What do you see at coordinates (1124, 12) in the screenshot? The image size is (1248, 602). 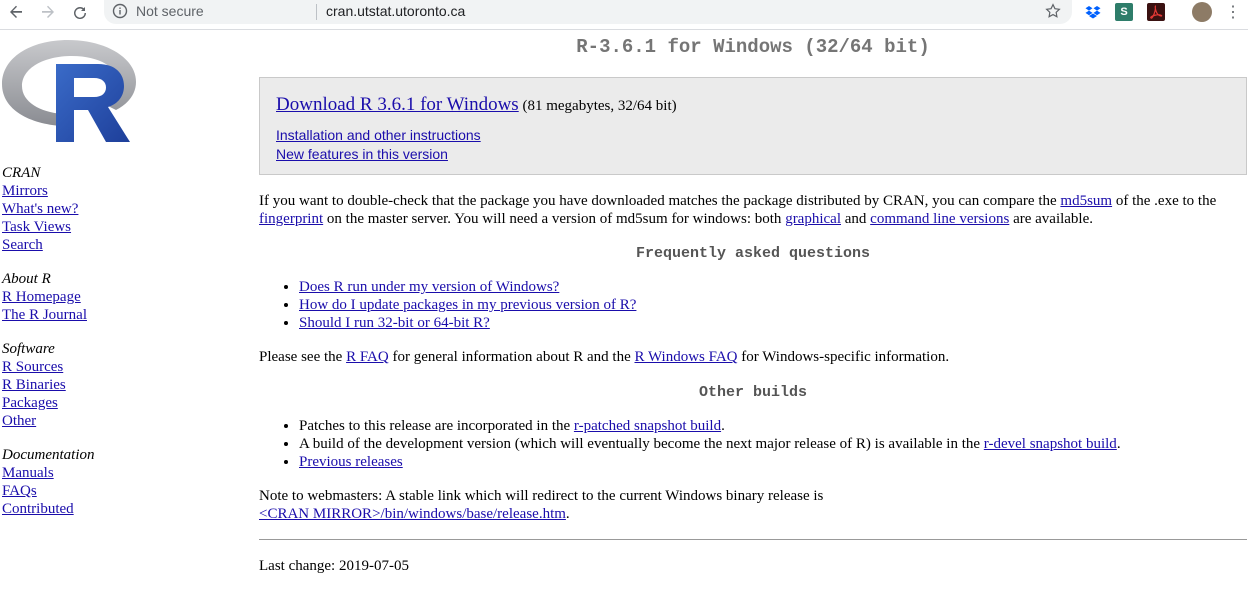 I see `s-extension-icon: S` at bounding box center [1124, 12].